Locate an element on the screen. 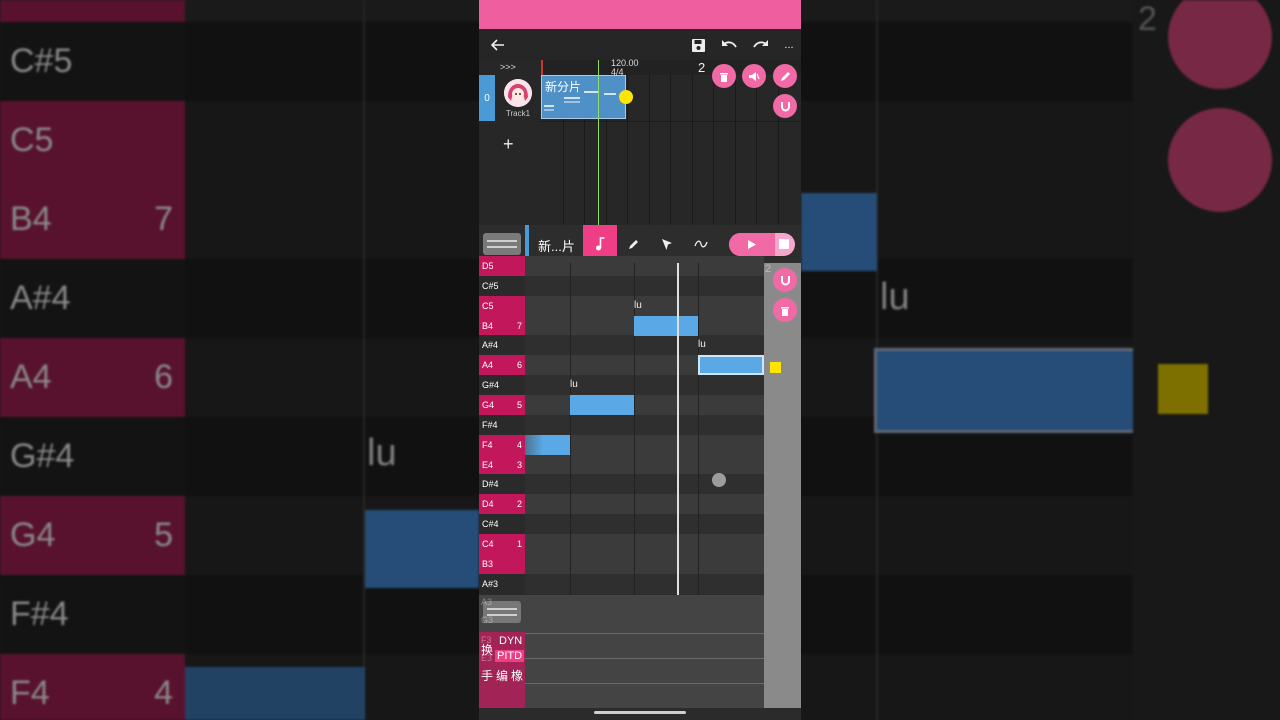 This screenshot has width=1280, height=720. transport-control is located at coordinates (762, 244).